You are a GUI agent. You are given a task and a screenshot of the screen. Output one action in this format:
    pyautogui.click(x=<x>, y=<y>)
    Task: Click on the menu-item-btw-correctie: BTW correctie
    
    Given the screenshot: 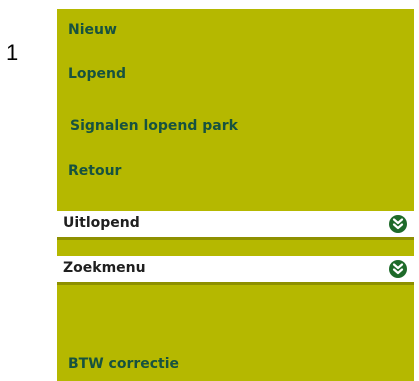 What is the action you would take?
    pyautogui.click(x=123, y=364)
    